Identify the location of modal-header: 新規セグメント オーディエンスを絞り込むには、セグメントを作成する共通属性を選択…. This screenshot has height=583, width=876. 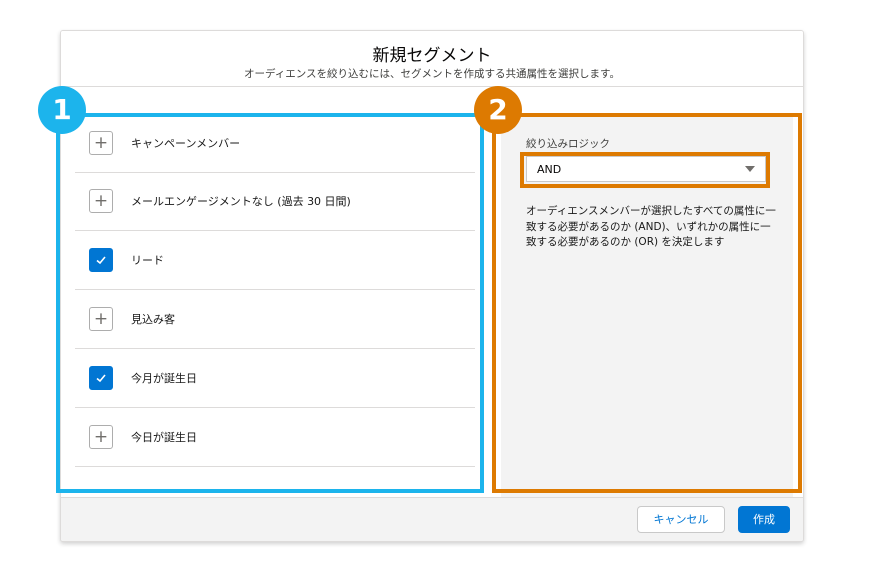
(432, 59).